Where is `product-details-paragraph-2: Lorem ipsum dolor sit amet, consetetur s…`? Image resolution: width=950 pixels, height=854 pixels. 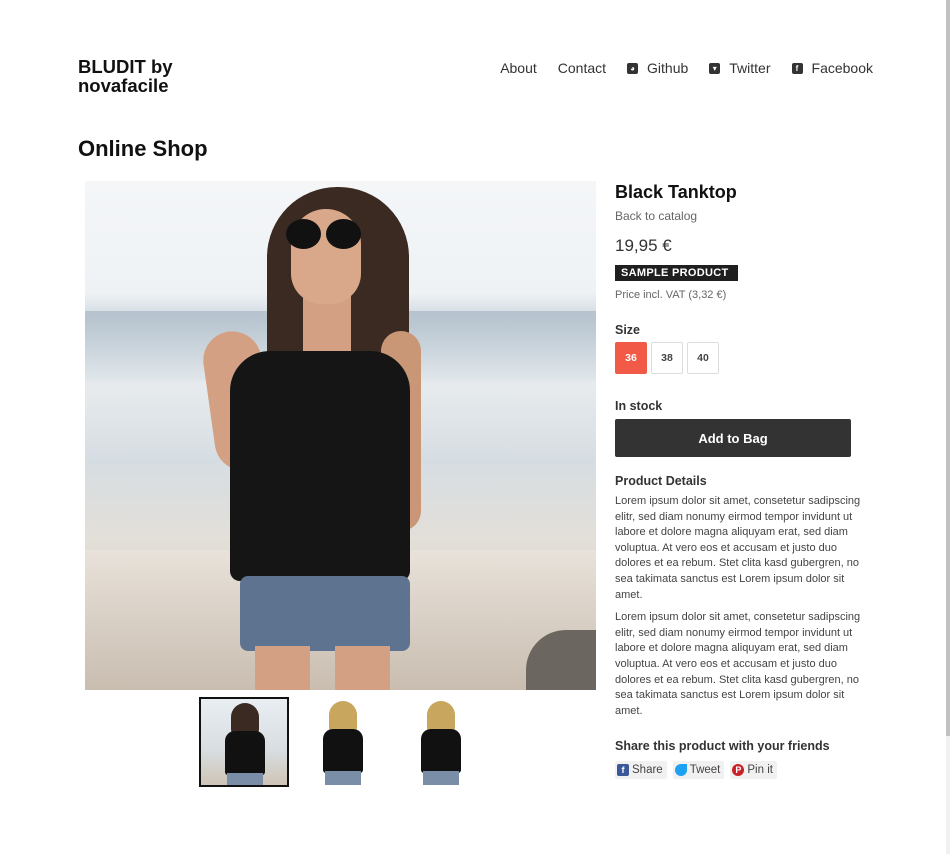 product-details-paragraph-2: Lorem ipsum dolor sit amet, consetetur s… is located at coordinates (738, 664).